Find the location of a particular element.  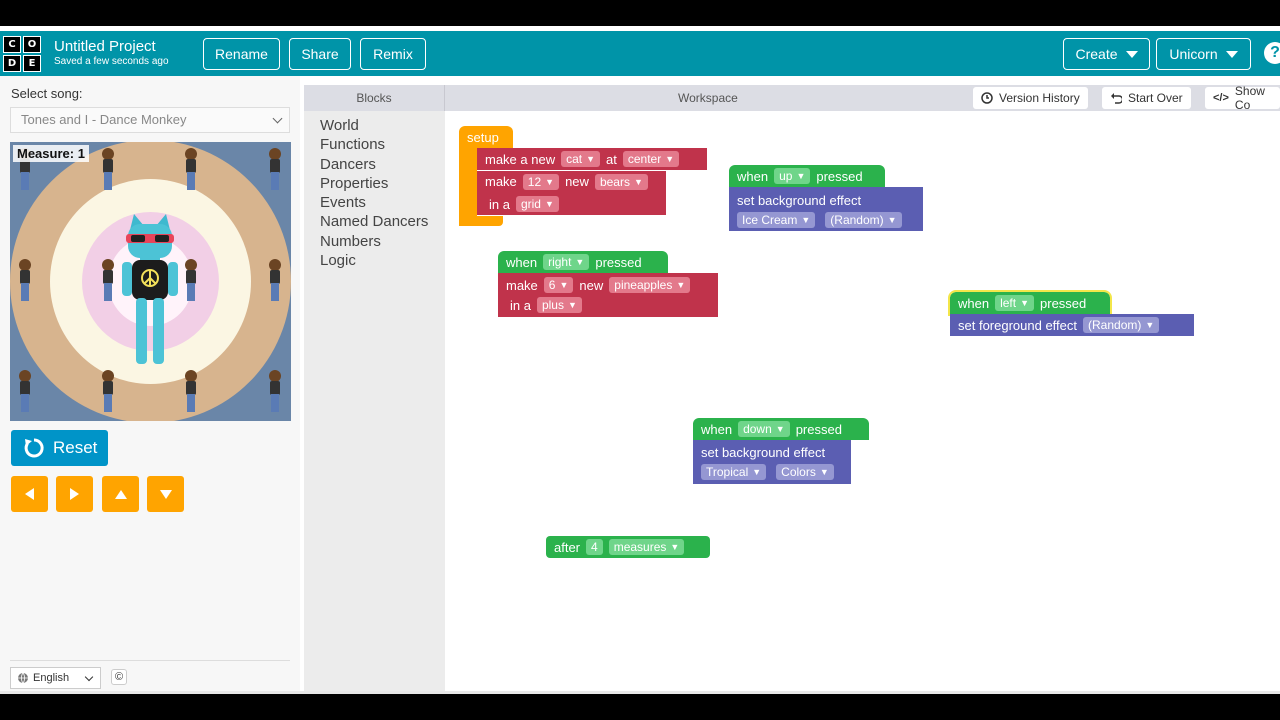

dropdown-value: down is located at coordinates (757, 429).